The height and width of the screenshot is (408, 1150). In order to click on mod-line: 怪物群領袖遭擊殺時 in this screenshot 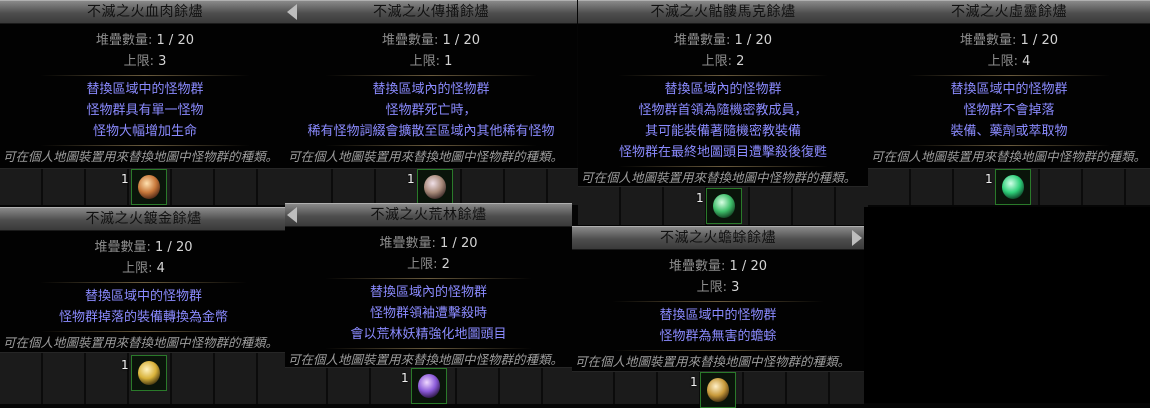, I will do `click(428, 313)`.